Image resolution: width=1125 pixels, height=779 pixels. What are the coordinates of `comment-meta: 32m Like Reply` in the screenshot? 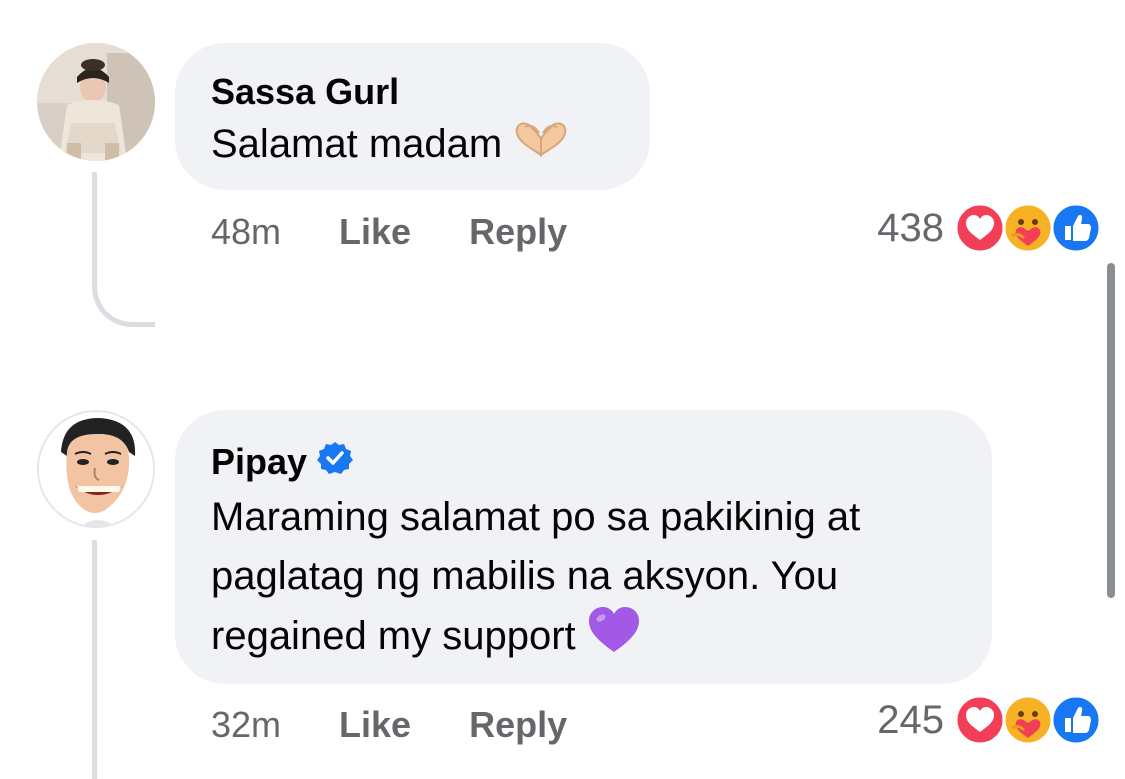 It's located at (389, 725).